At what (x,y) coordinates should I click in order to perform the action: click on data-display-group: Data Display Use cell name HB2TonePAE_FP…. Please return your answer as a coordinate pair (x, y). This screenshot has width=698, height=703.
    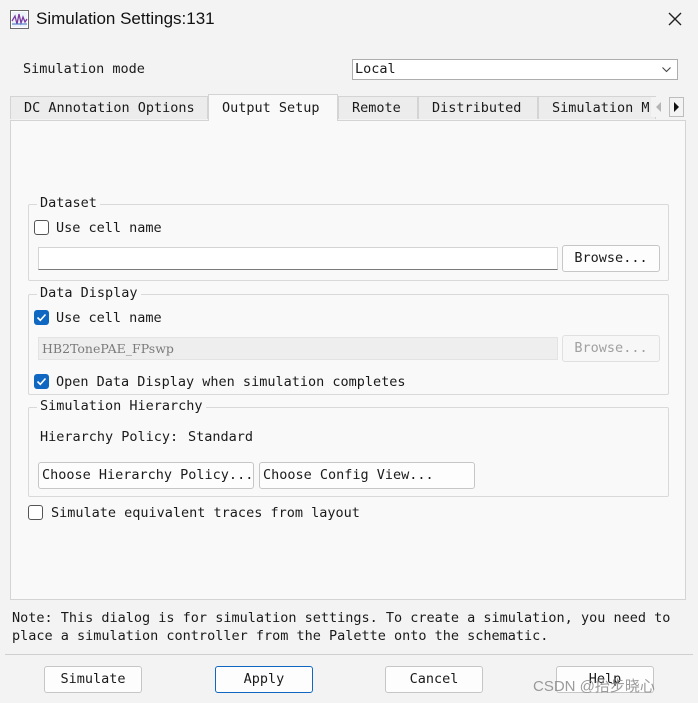
    Looking at the image, I should click on (348, 340).